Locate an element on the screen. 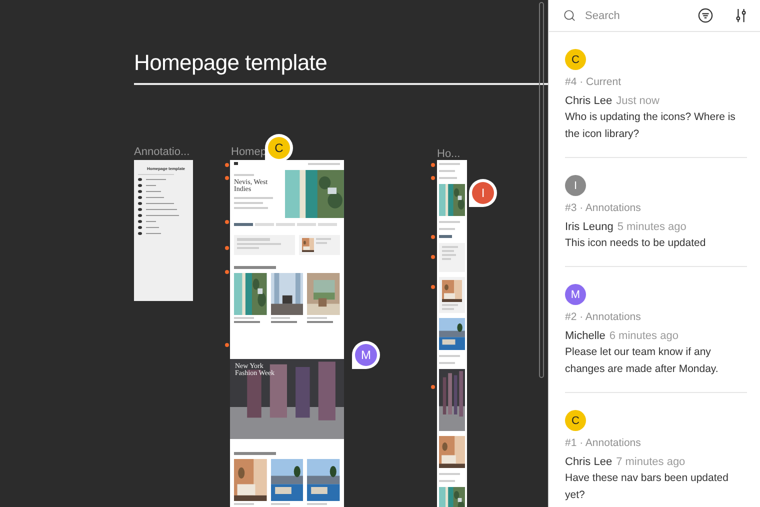  comment-author: Michelle is located at coordinates (585, 336).